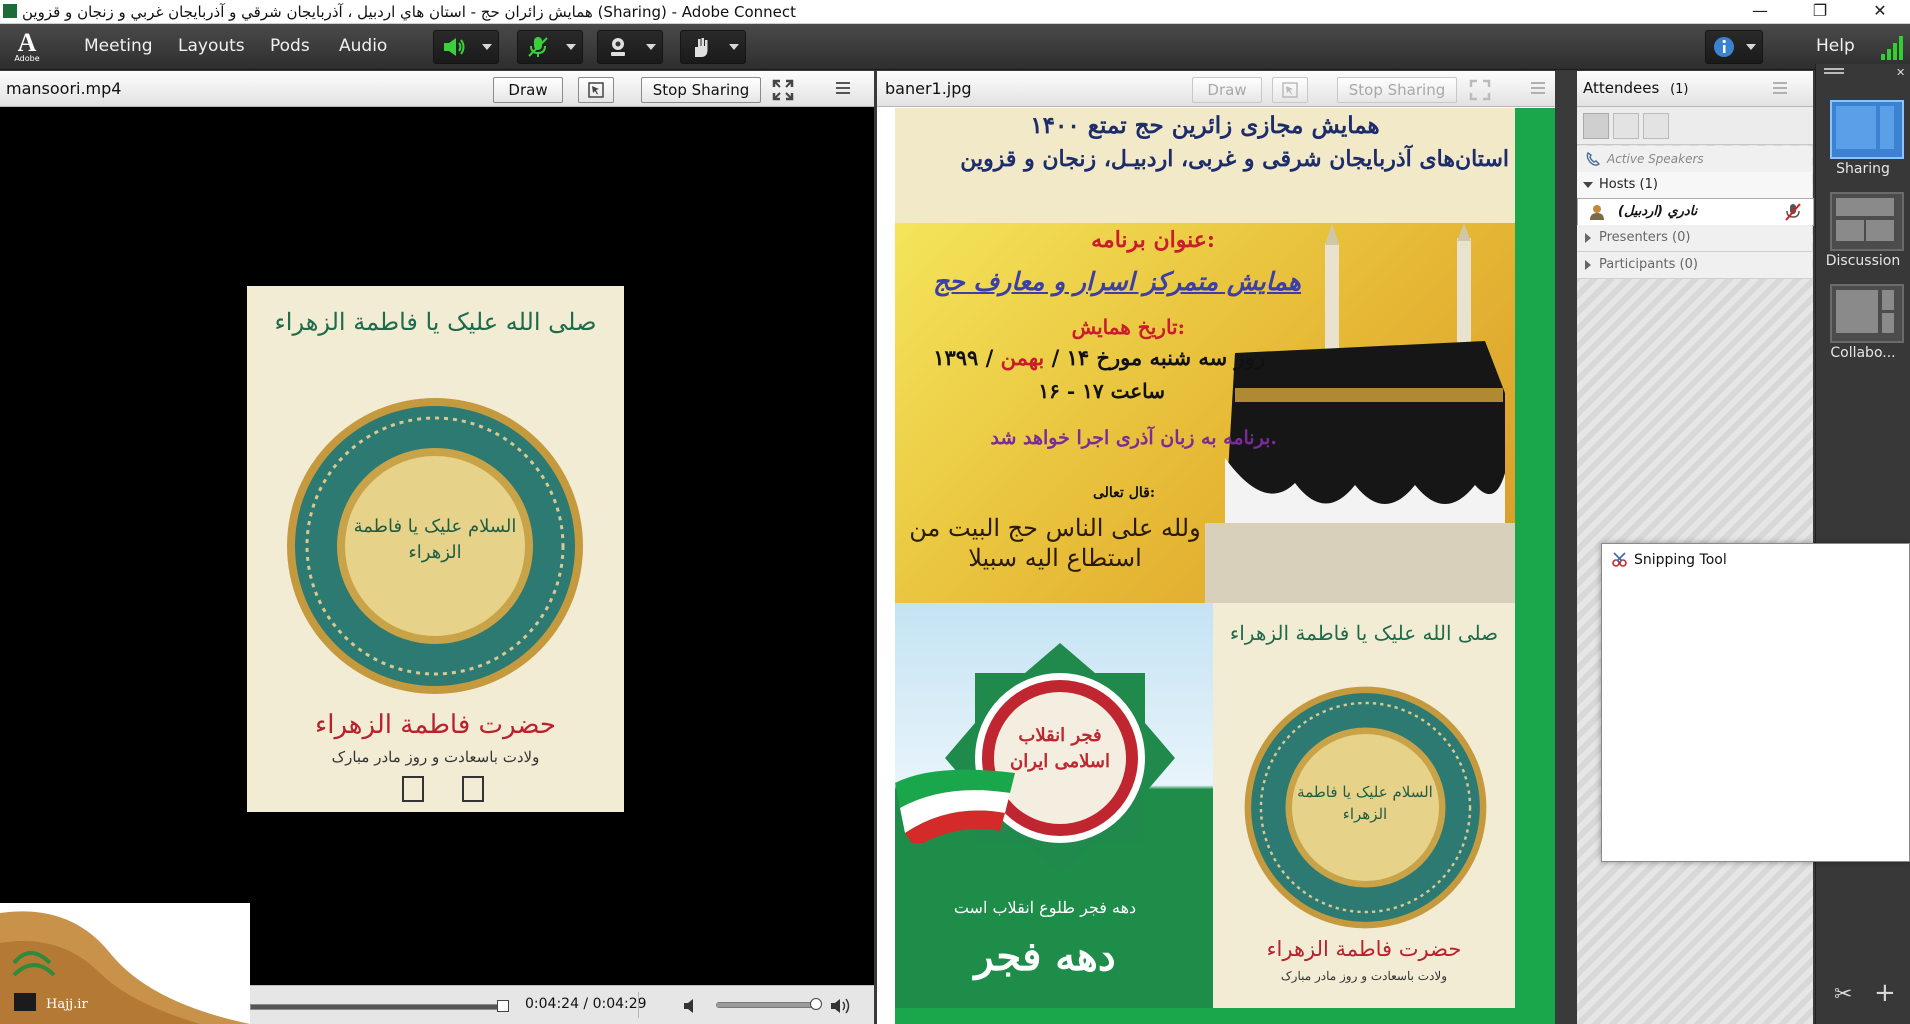 The image size is (1910, 1024). I want to click on menu-audio: Audio, so click(363, 46).